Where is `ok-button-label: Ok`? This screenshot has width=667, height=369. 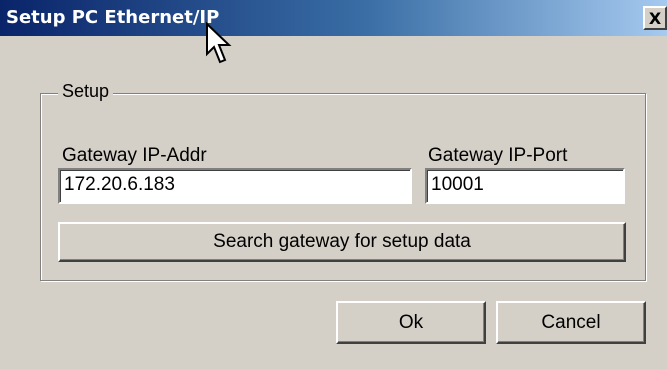
ok-button-label: Ok is located at coordinates (411, 322).